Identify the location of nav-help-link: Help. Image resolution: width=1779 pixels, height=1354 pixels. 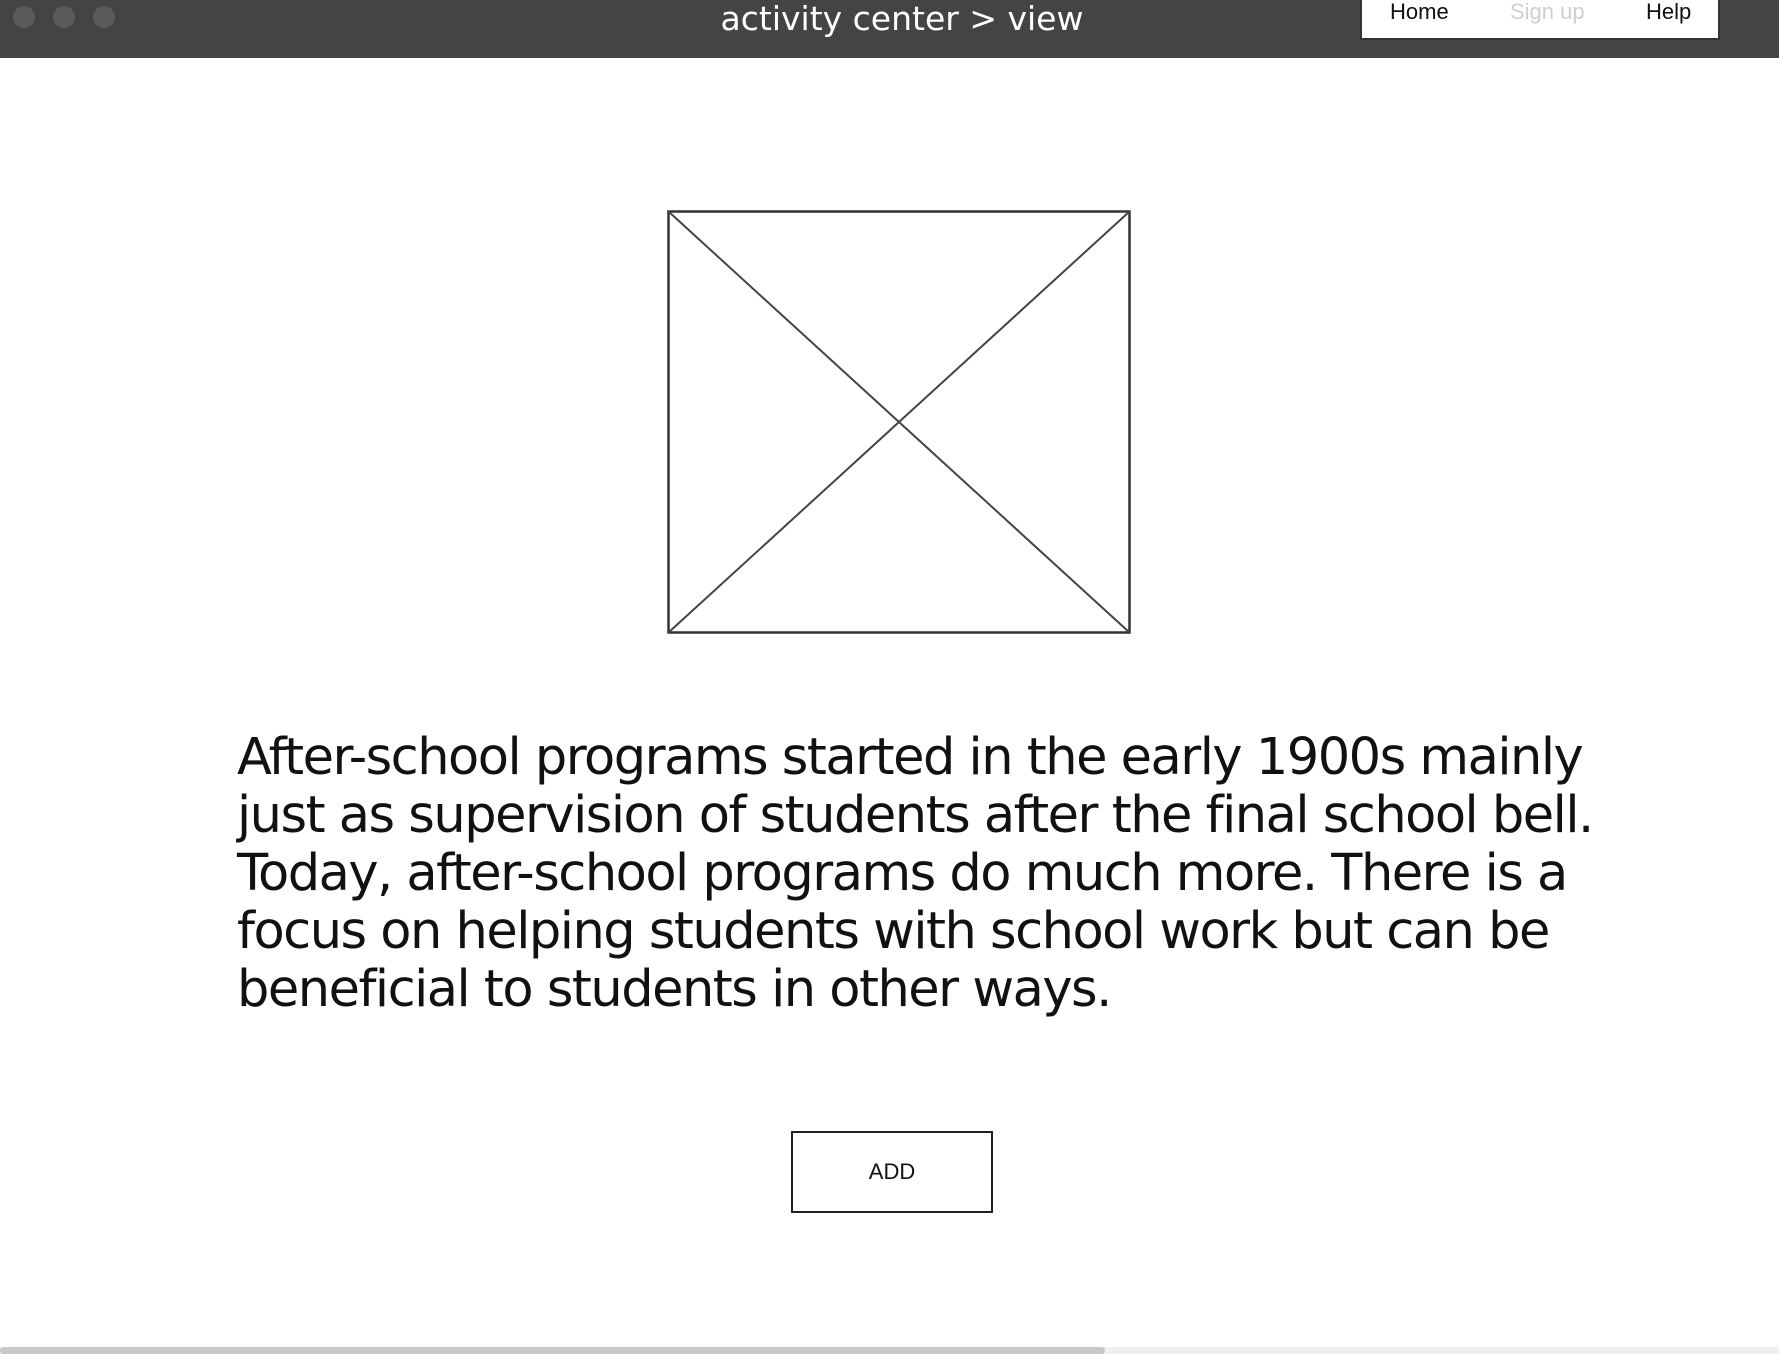
(1668, 13).